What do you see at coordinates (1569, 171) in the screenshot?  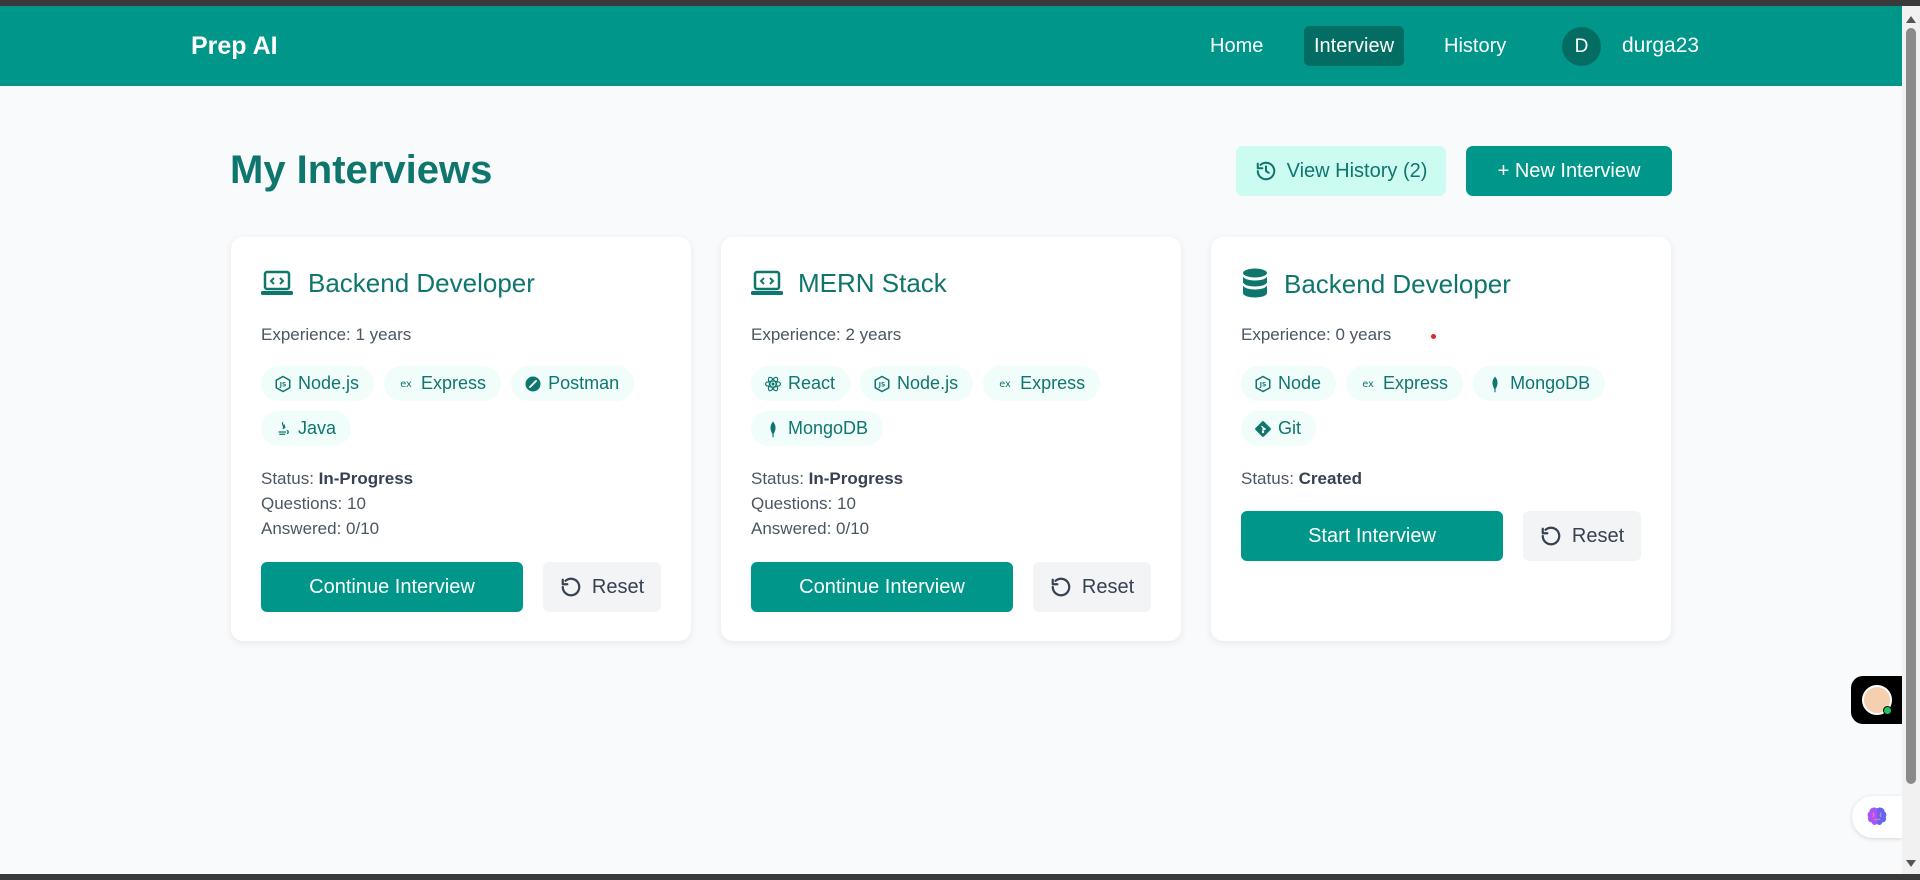 I see `new-interview-button: + New Interview` at bounding box center [1569, 171].